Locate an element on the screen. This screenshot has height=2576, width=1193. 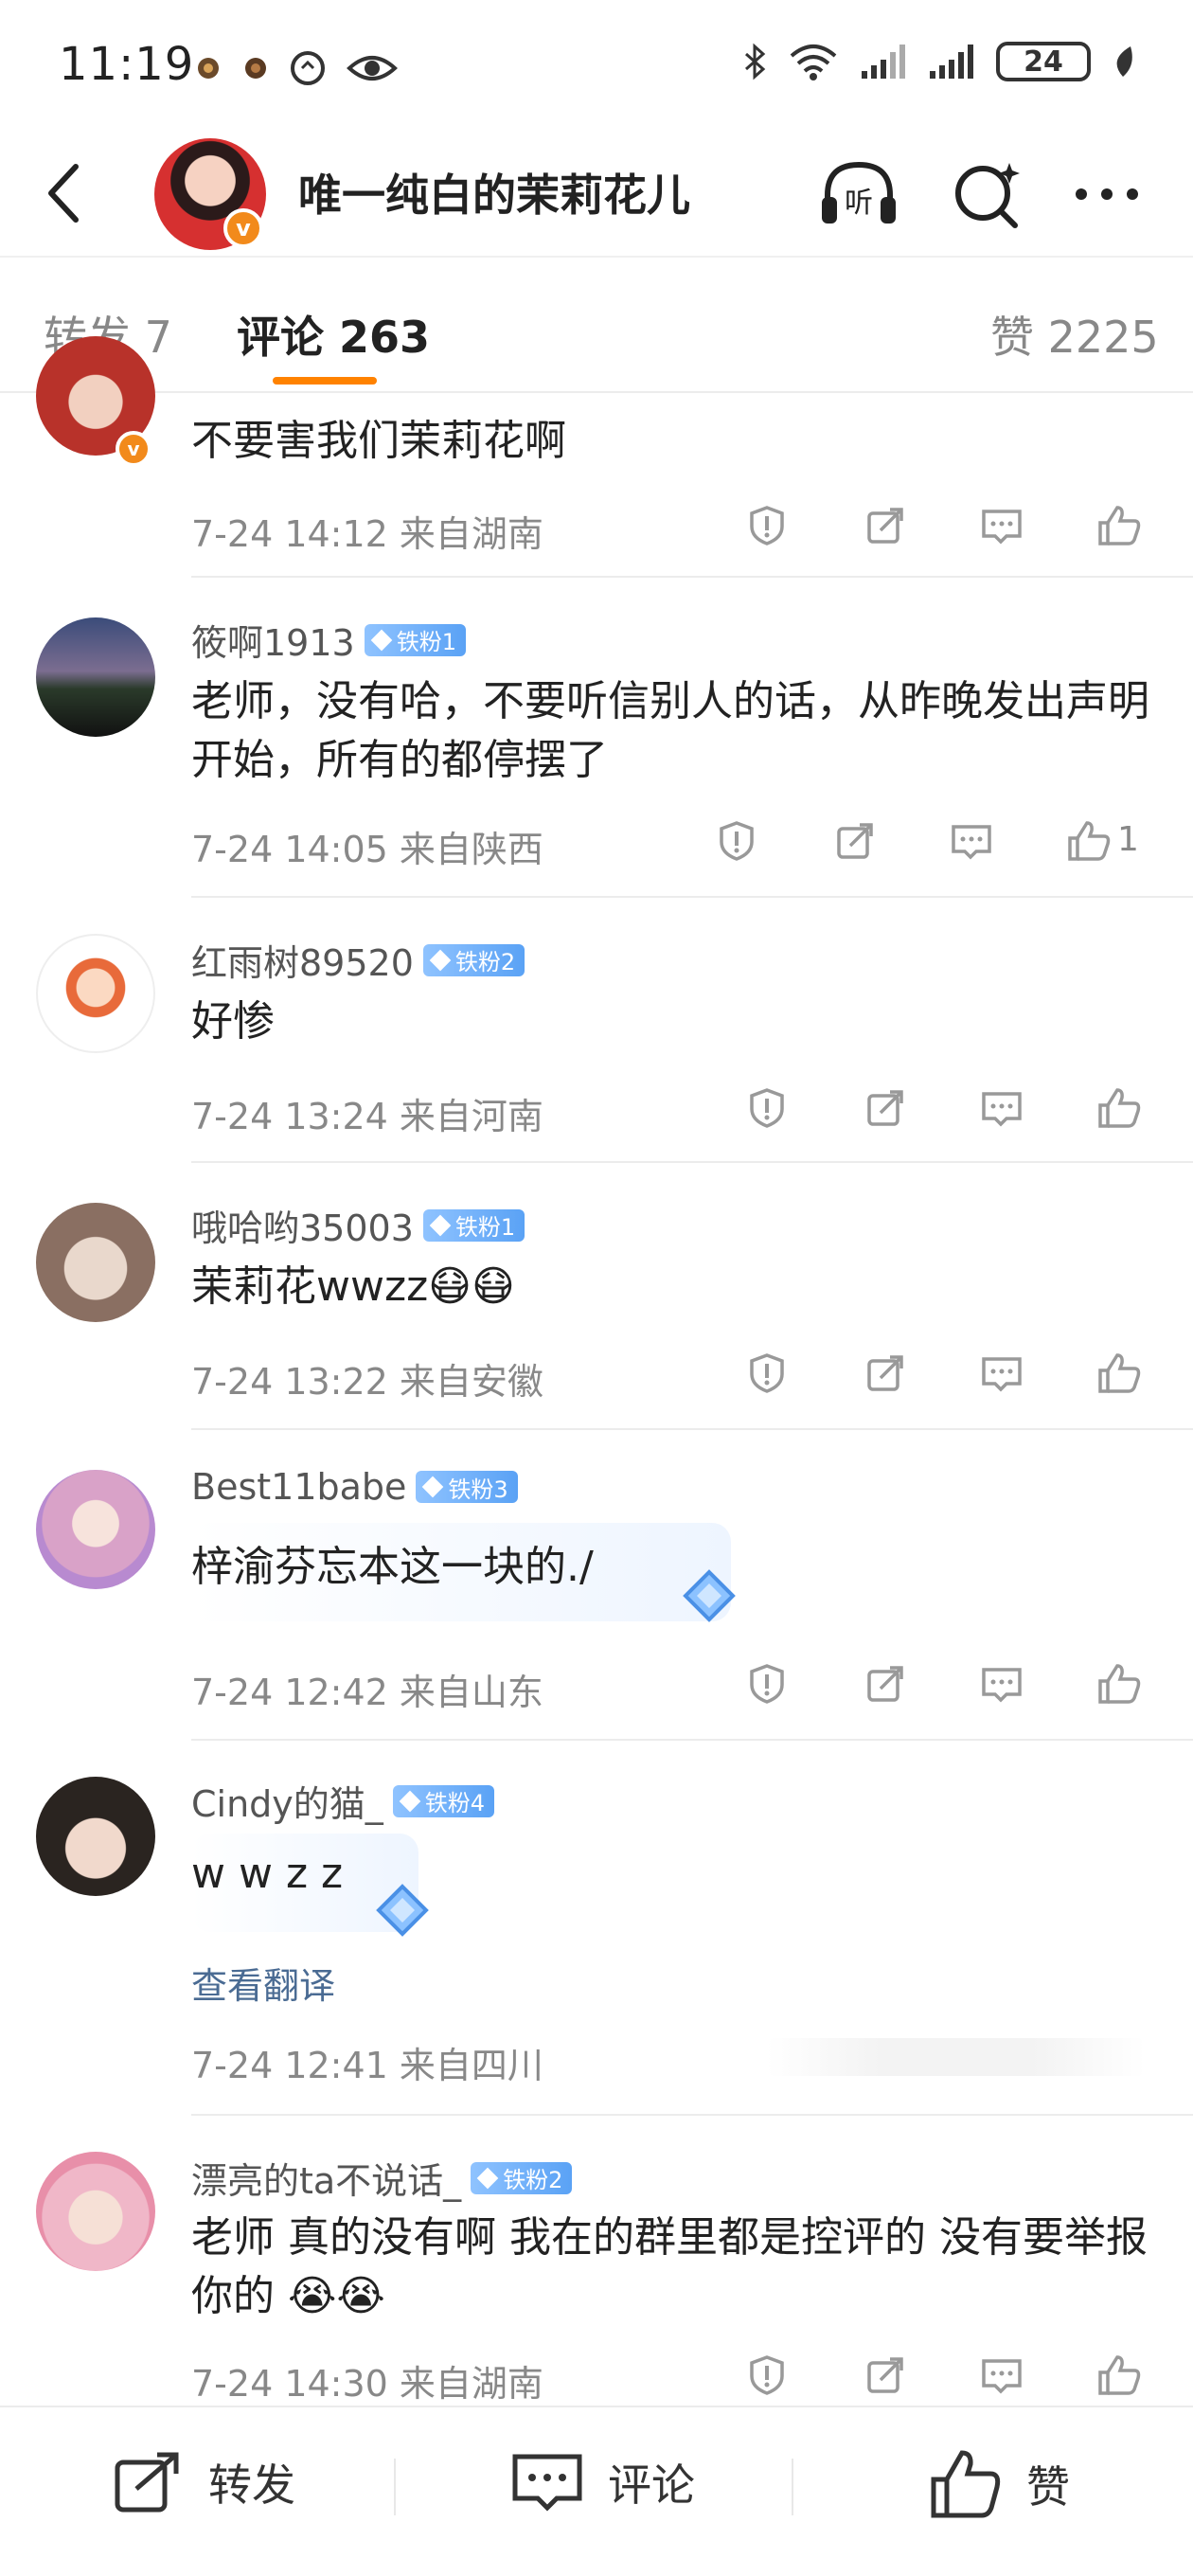
fan-badge: 铁粉2 is located at coordinates (473, 959).